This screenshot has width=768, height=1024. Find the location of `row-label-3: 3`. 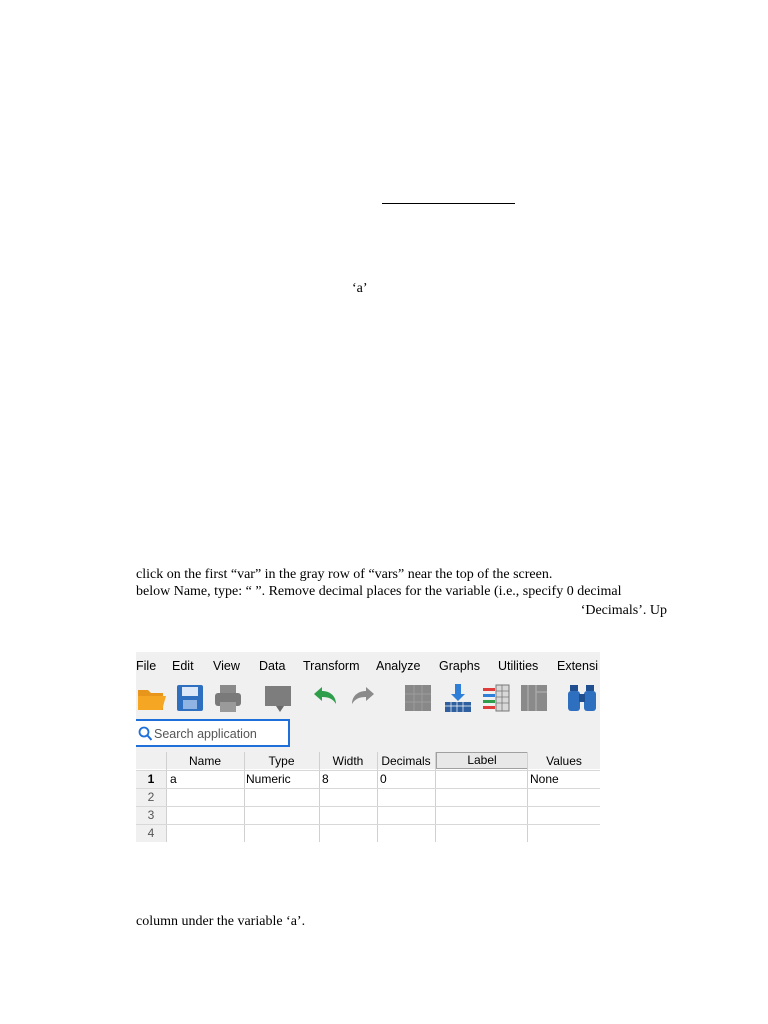

row-label-3: 3 is located at coordinates (151, 815).